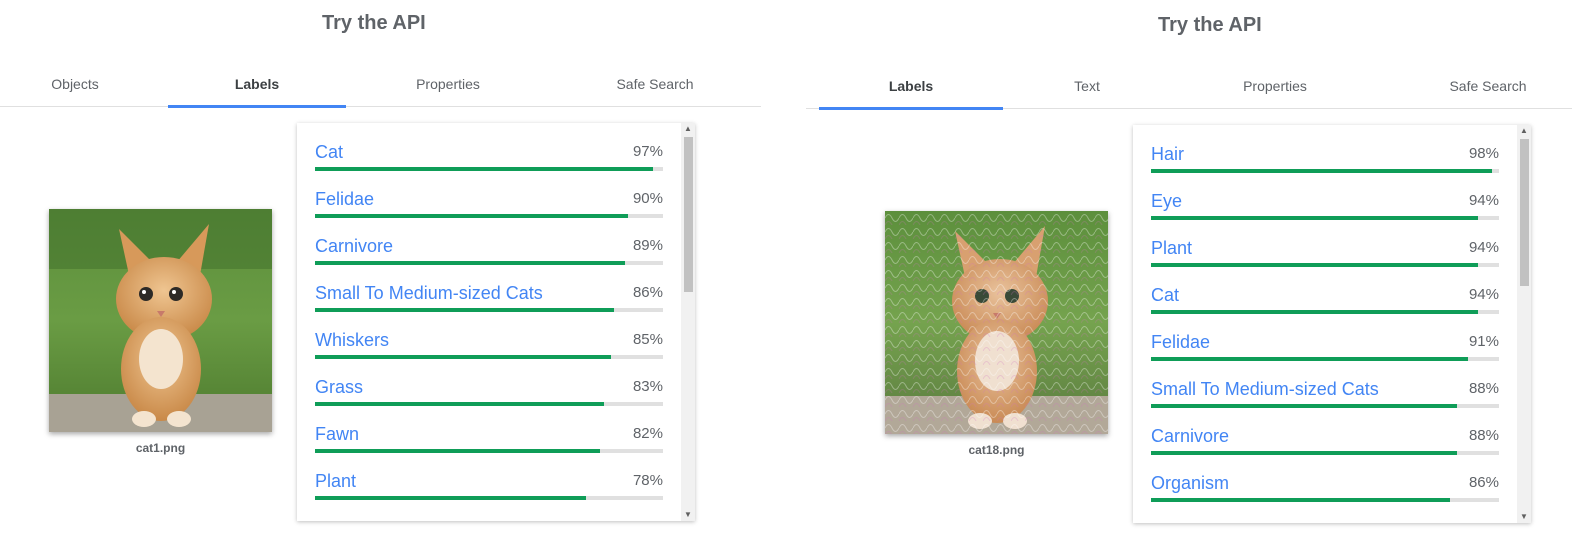  What do you see at coordinates (647, 198) in the screenshot?
I see `label-score: 90%` at bounding box center [647, 198].